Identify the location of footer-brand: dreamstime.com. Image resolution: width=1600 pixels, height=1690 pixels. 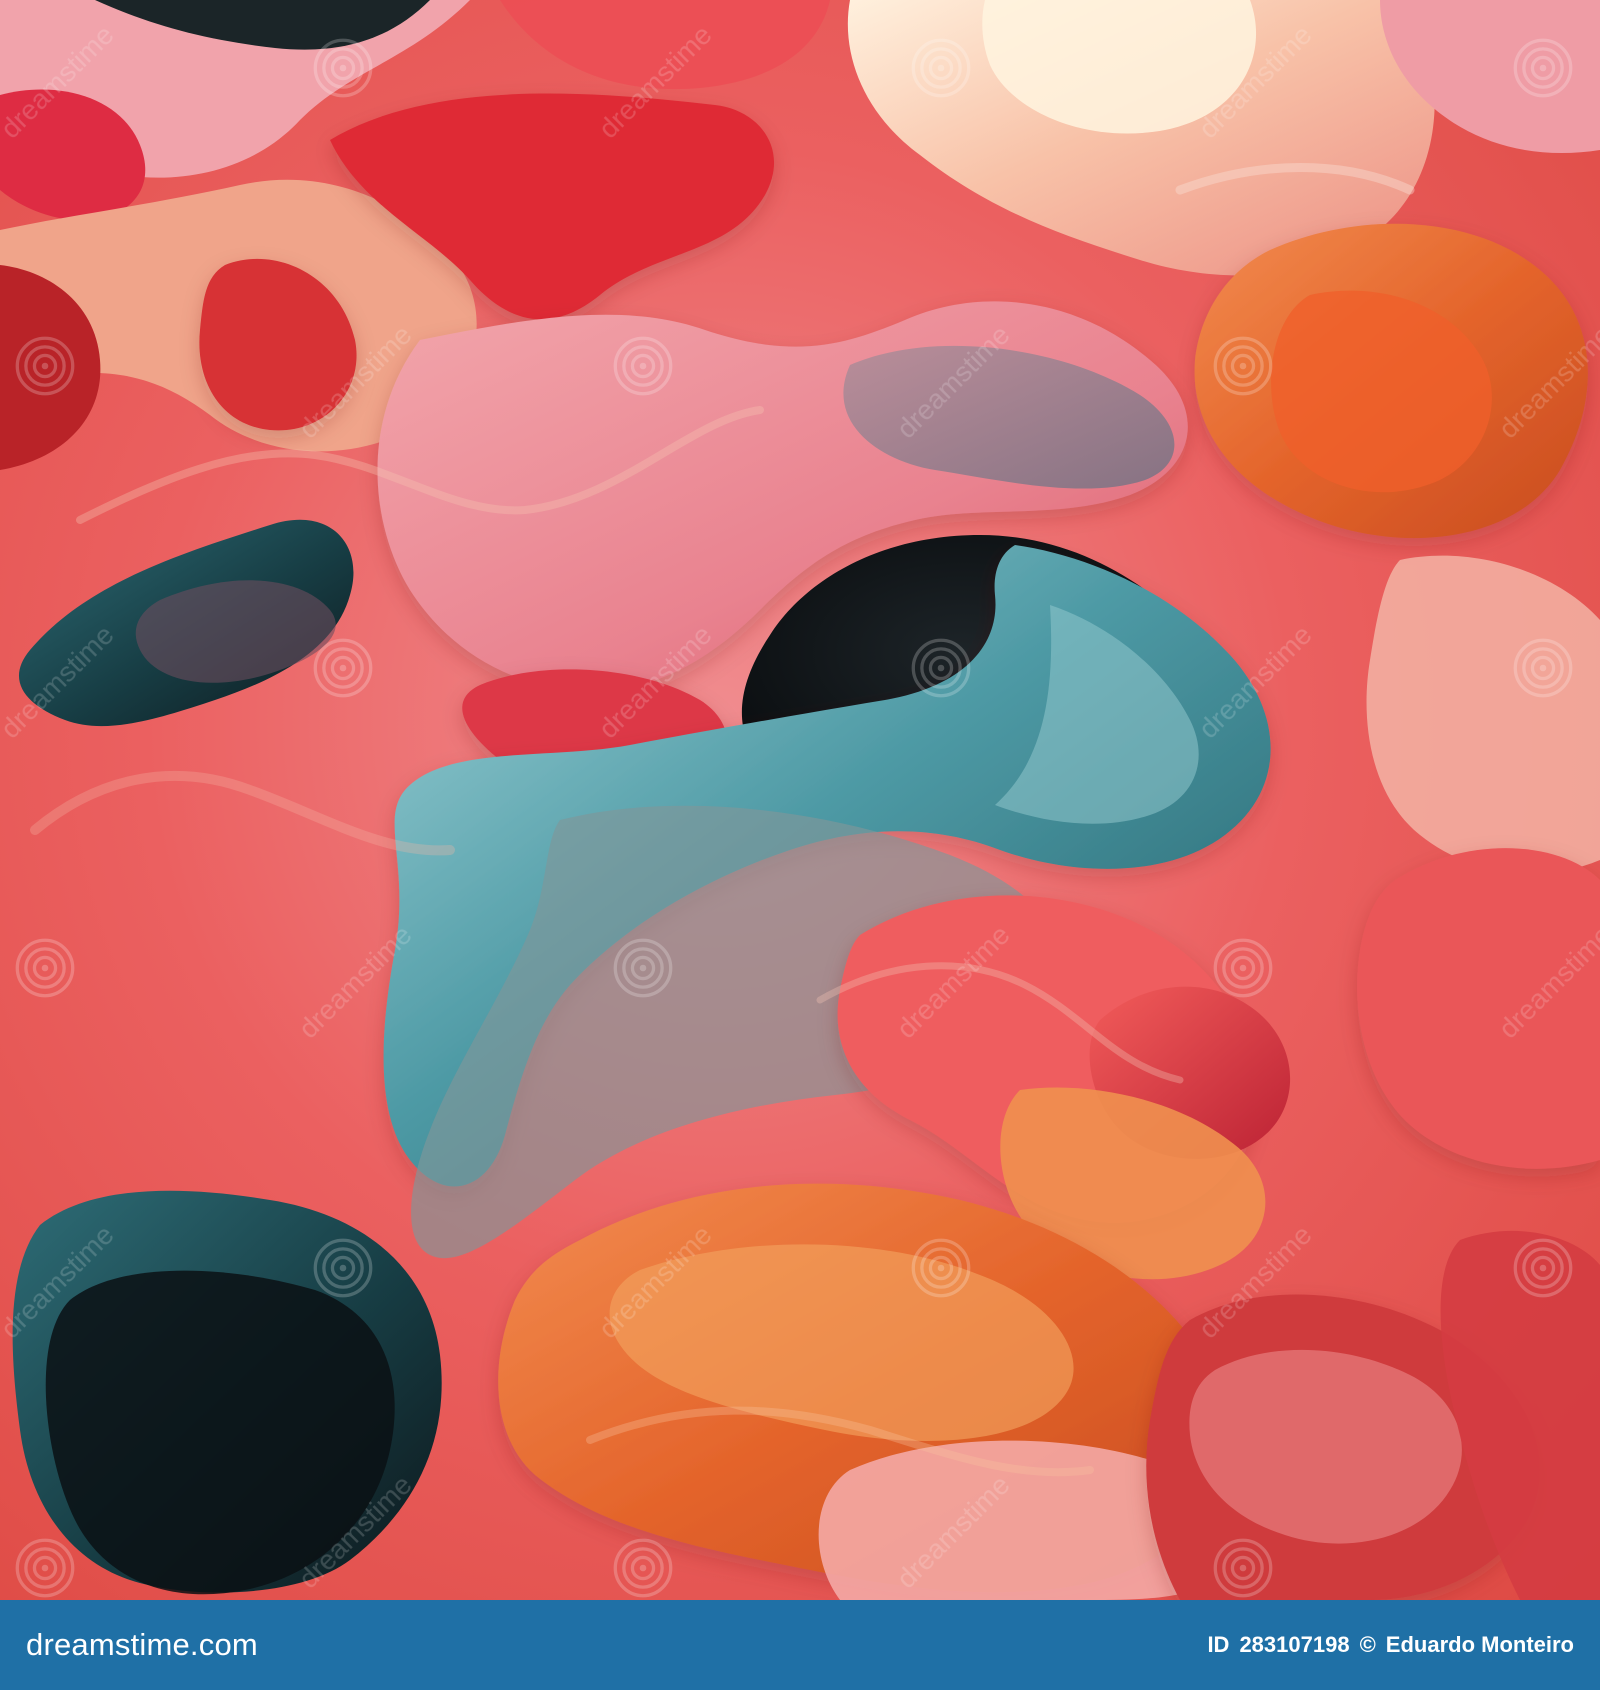
(142, 1644).